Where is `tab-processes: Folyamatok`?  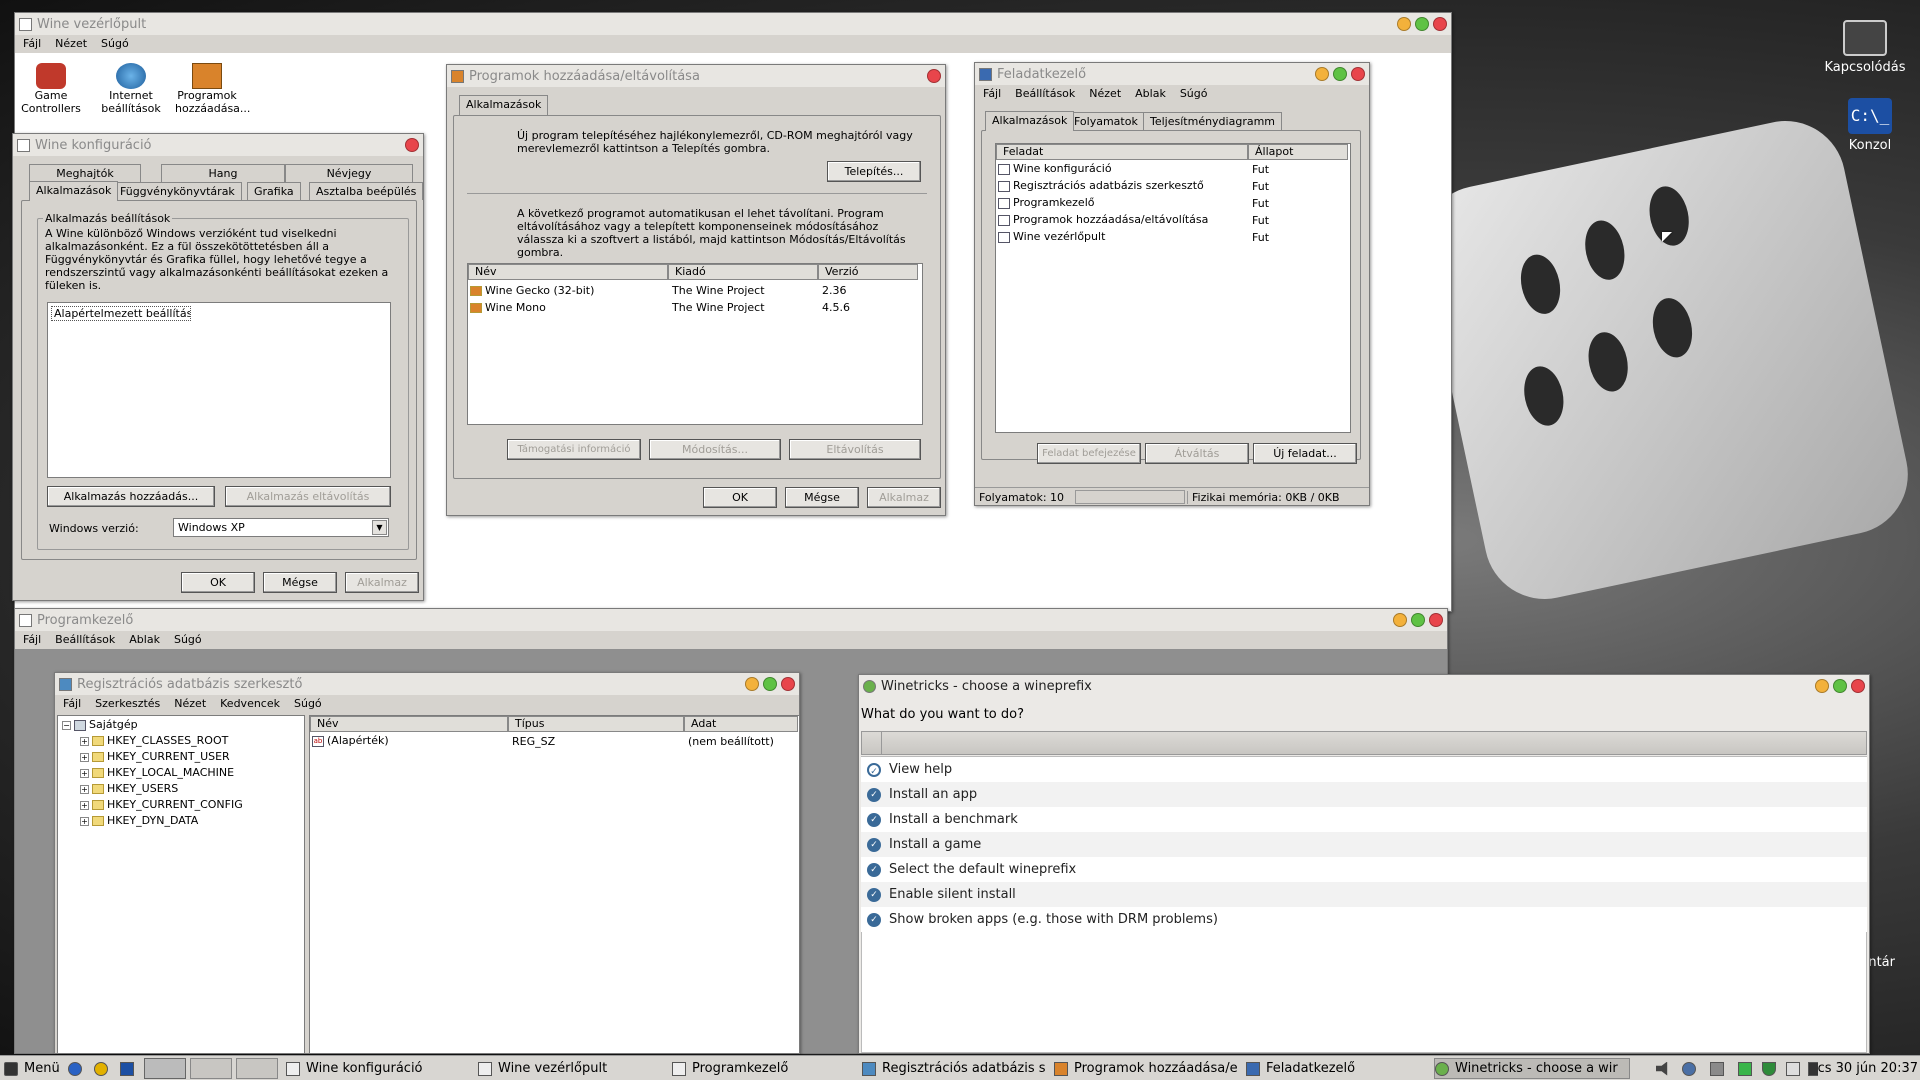
tab-processes: Folyamatok is located at coordinates (1106, 121).